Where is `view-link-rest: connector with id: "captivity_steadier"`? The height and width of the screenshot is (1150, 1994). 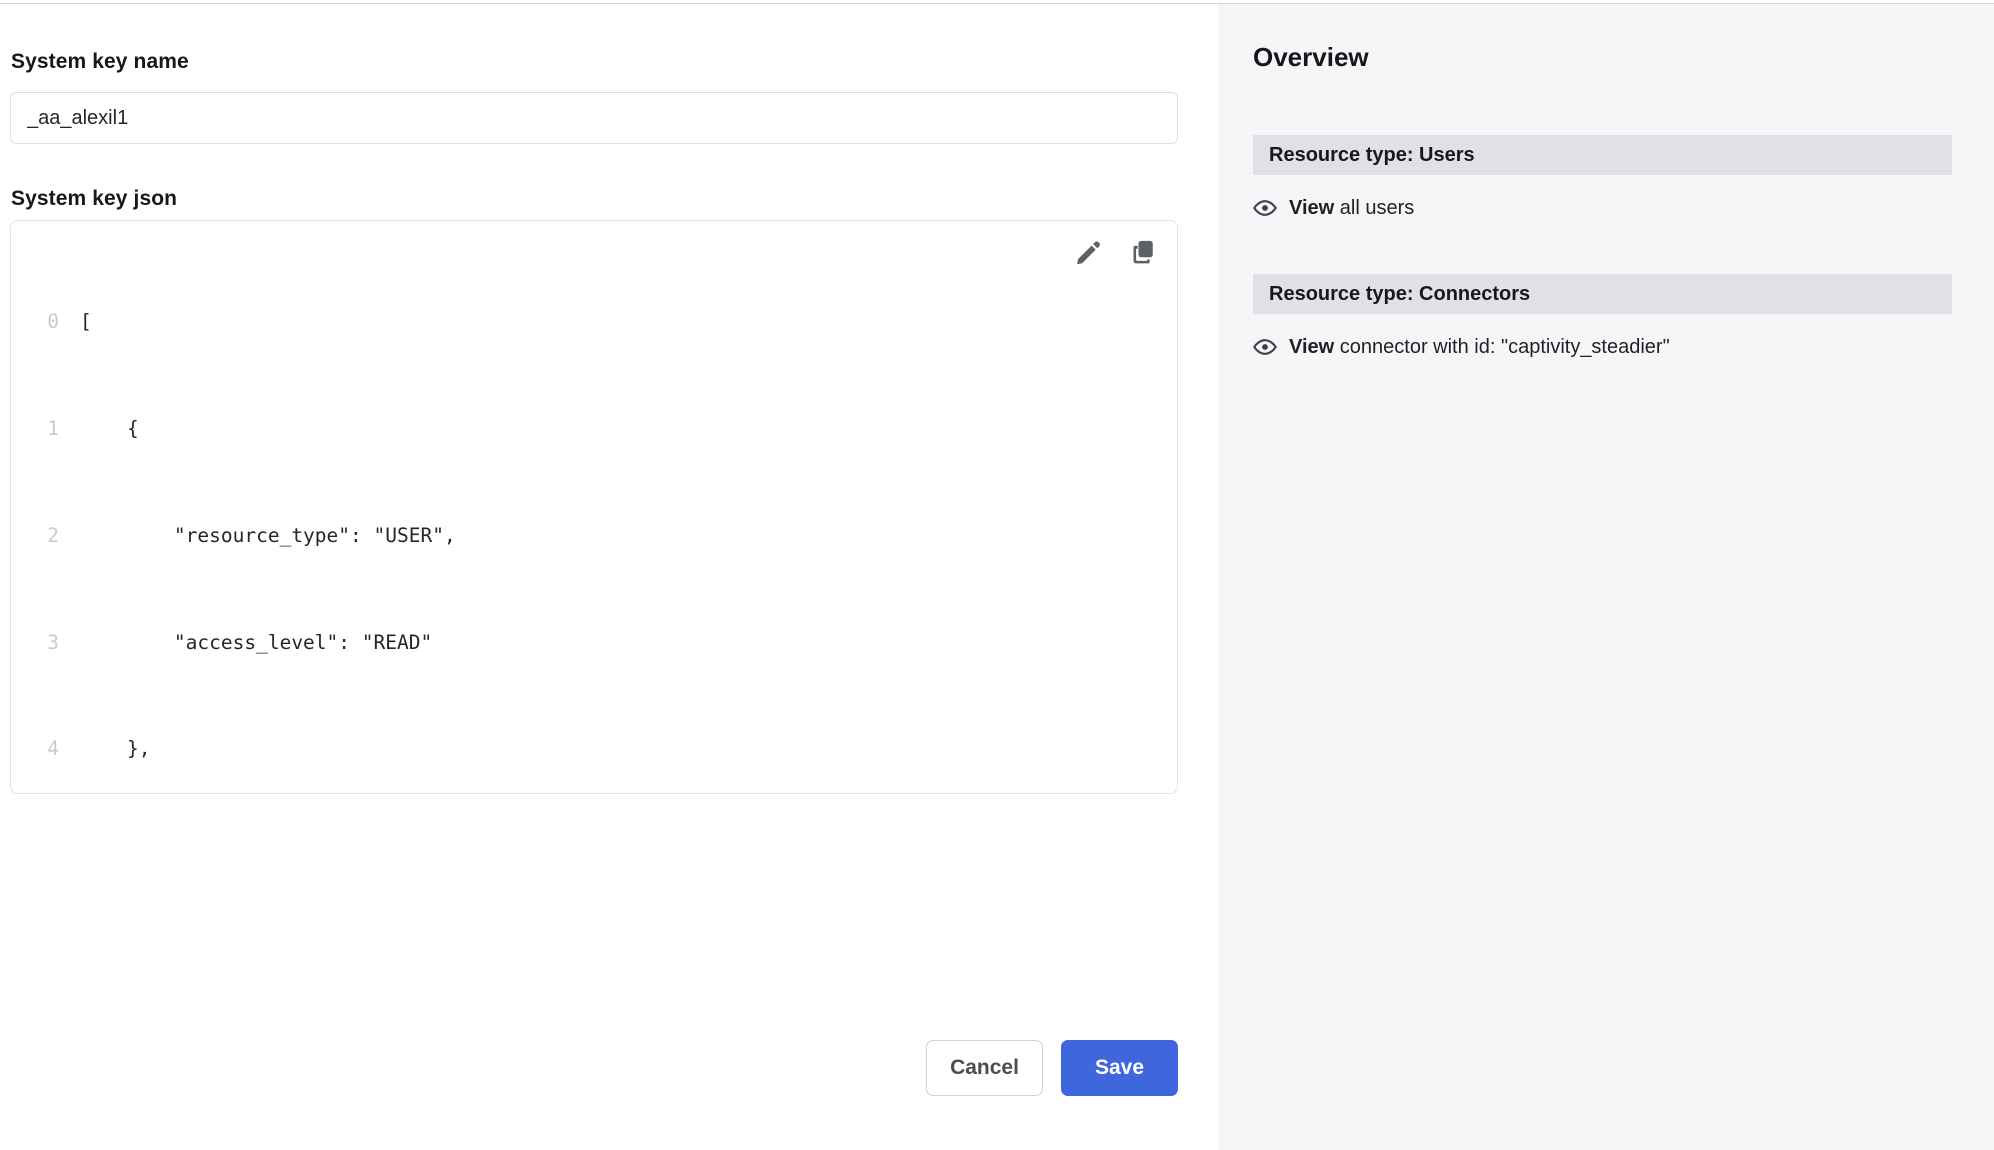 view-link-rest: connector with id: "captivity_steadier" is located at coordinates (1502, 346).